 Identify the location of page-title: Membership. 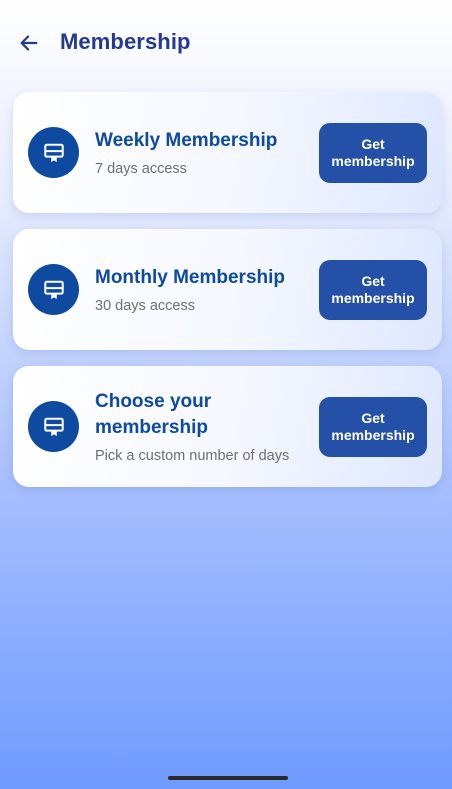
(125, 41).